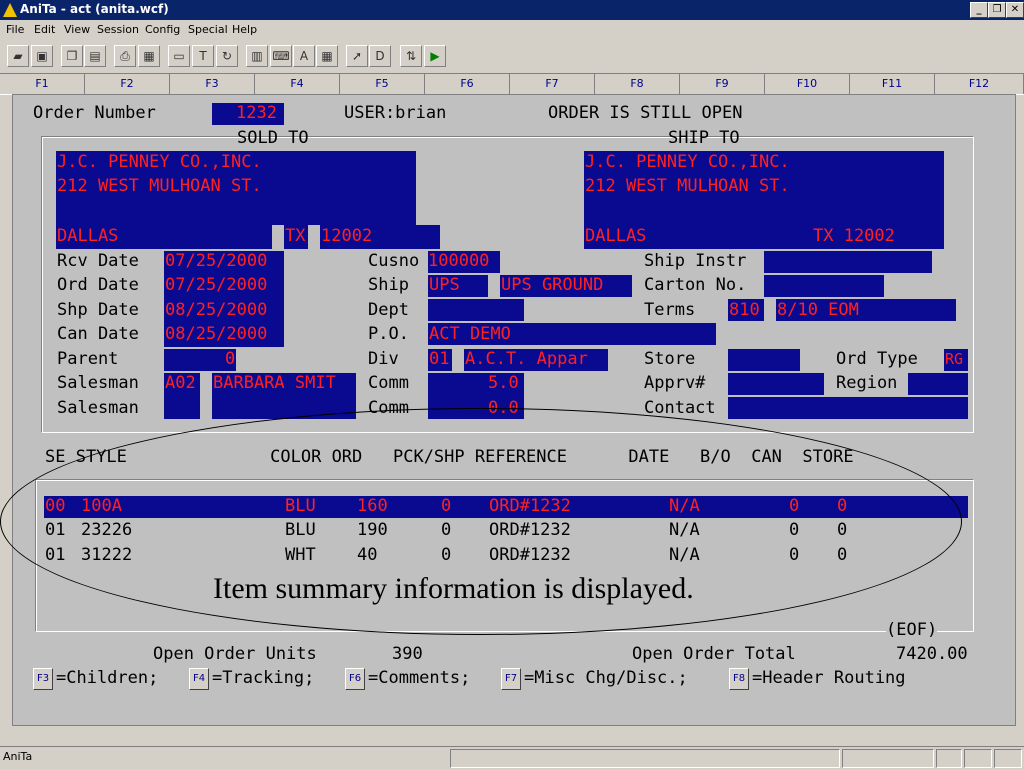  I want to click on order-status: ORDER IS STILL OPEN, so click(645, 113).